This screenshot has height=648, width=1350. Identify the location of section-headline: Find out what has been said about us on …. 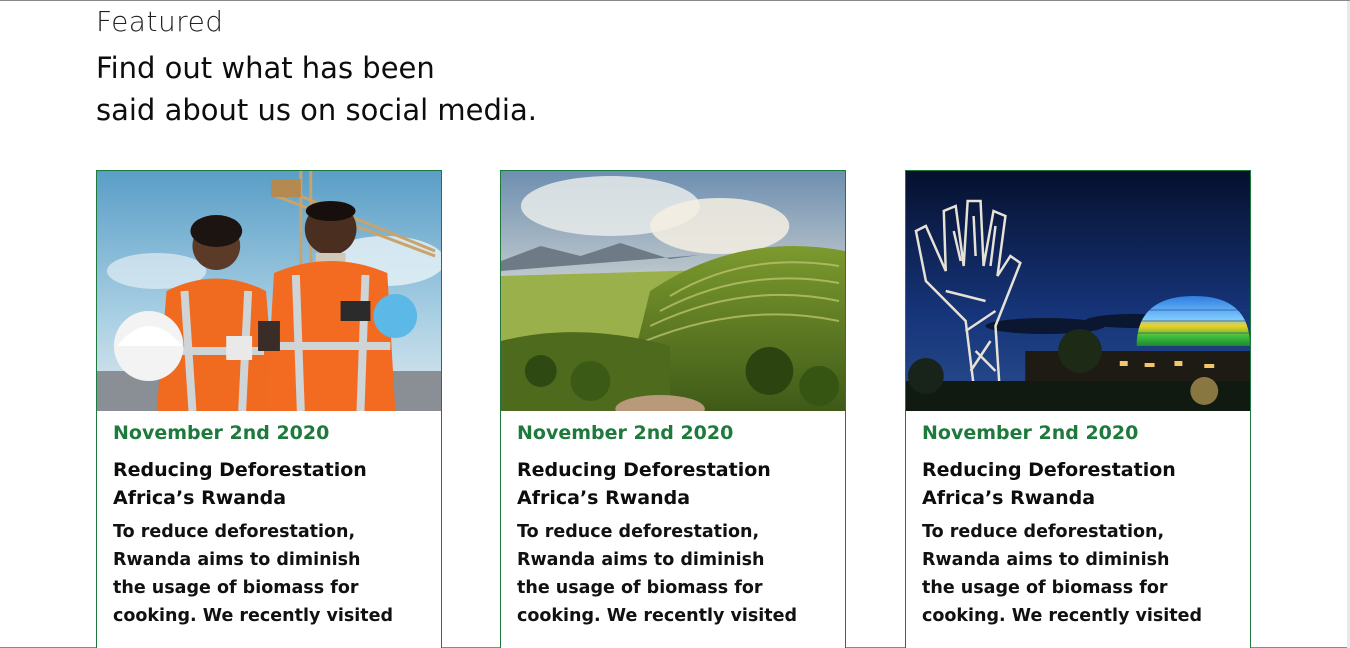
(396, 89).